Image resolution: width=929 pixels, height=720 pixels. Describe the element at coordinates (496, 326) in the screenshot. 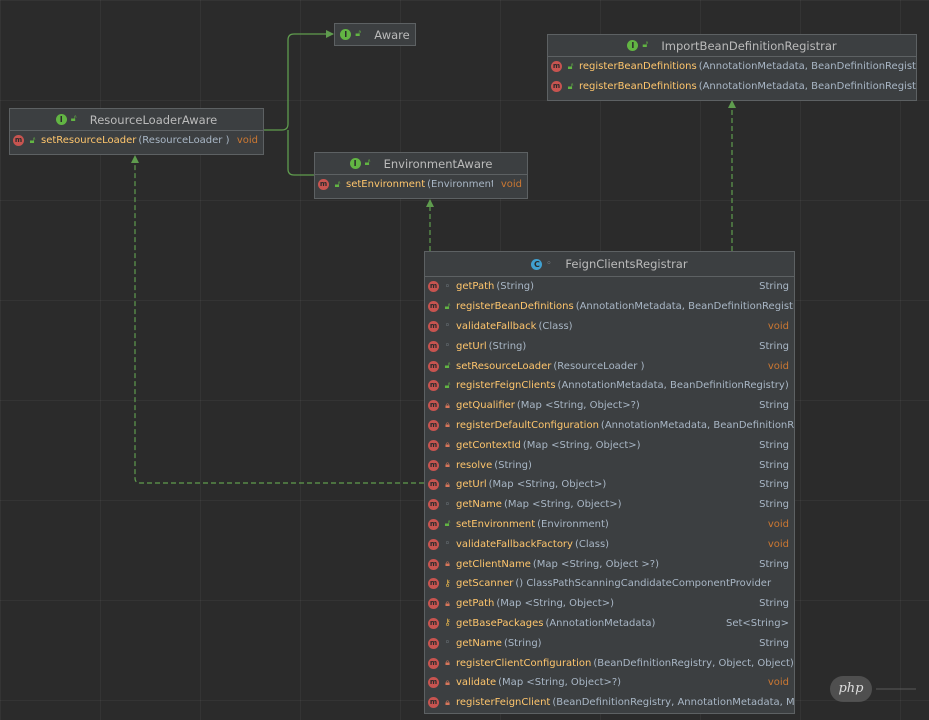

I see `method-name: validateFallback` at that location.